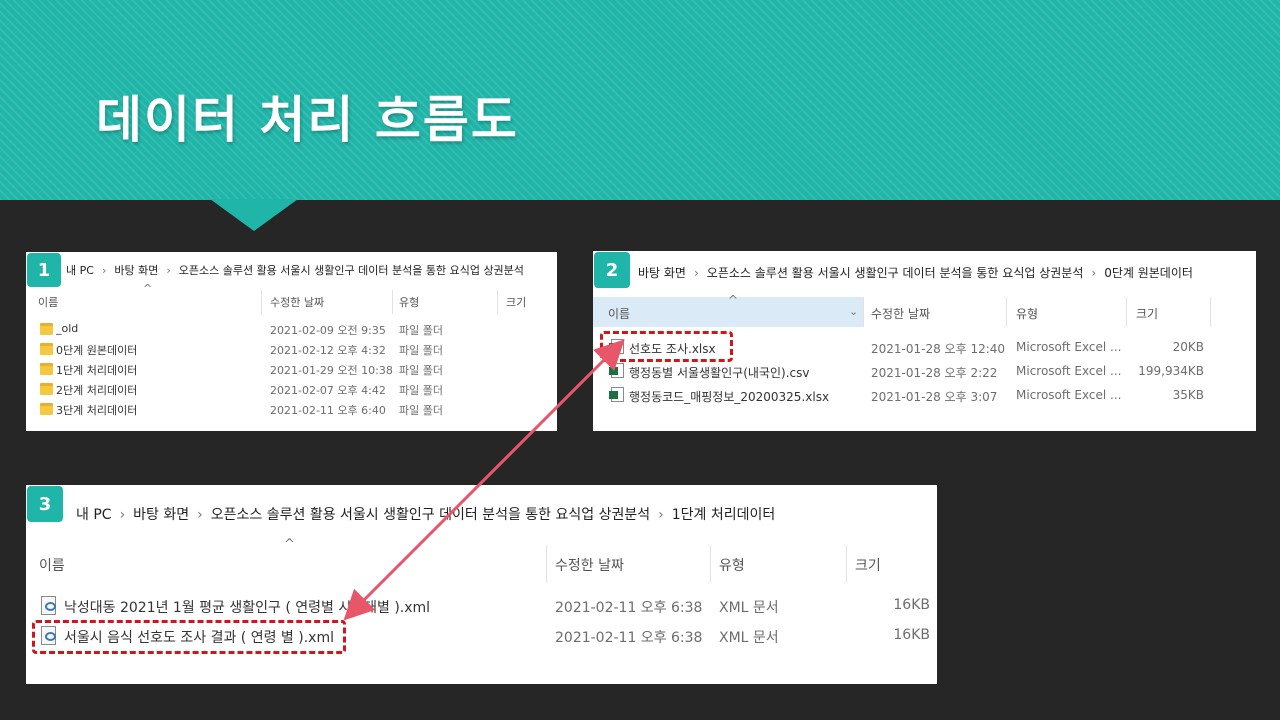  I want to click on file-date: 2021-02-07 오후 4:42, so click(328, 390).